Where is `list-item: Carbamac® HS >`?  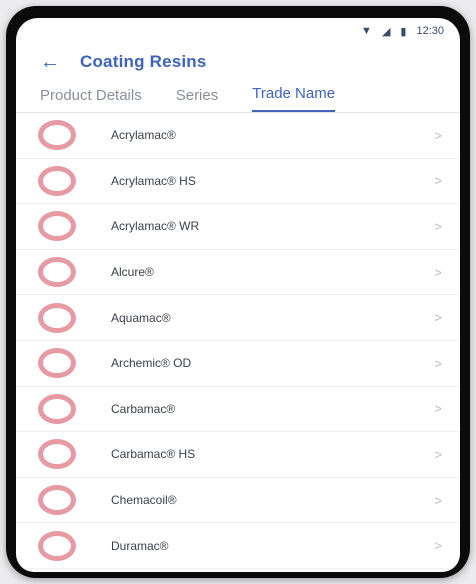 list-item: Carbamac® HS > is located at coordinates (238, 455).